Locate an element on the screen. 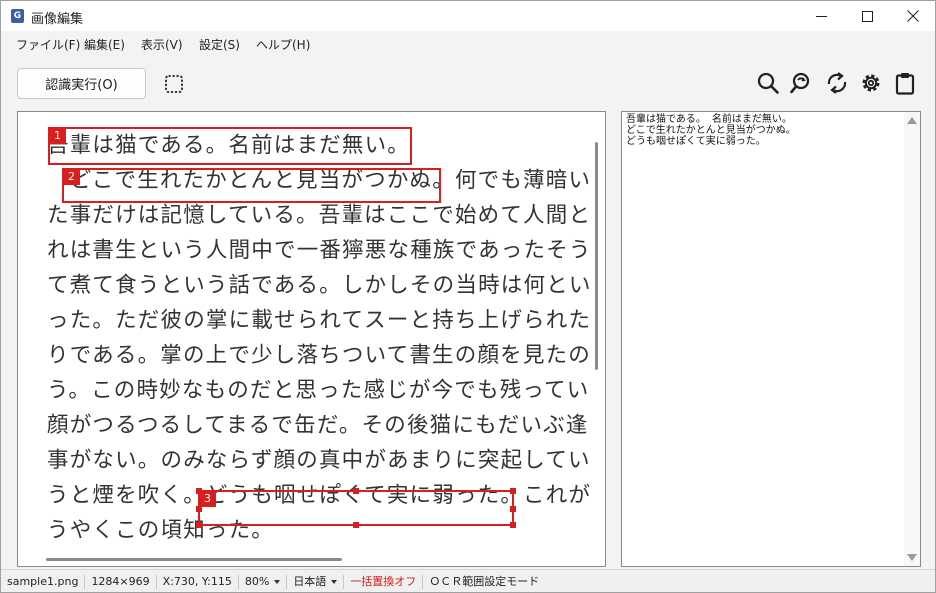  bulk-replace-toggle: 一括置換オフ is located at coordinates (384, 581).